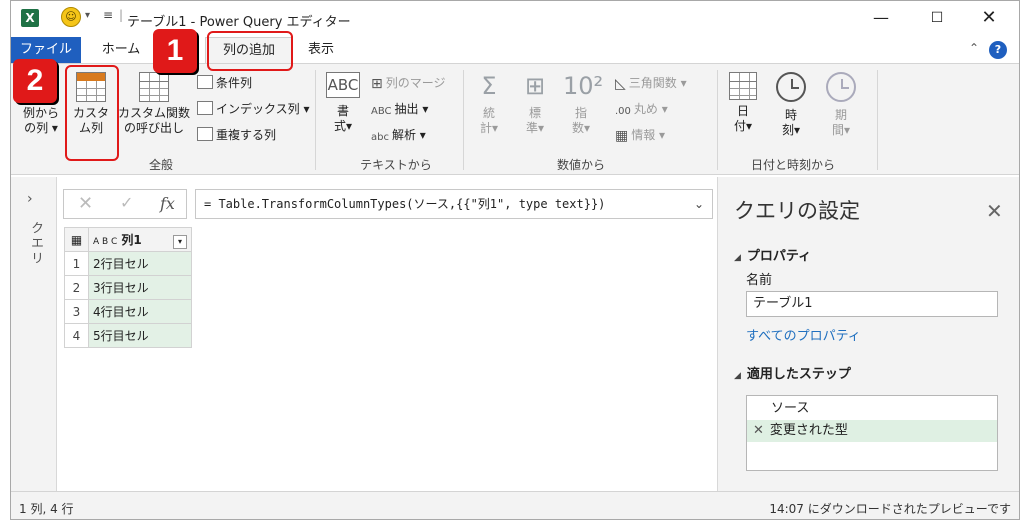 Image resolution: width=1024 pixels, height=520 pixels. Describe the element at coordinates (398, 134) in the screenshot. I see `parse-button: abc 解析 ▾` at that location.